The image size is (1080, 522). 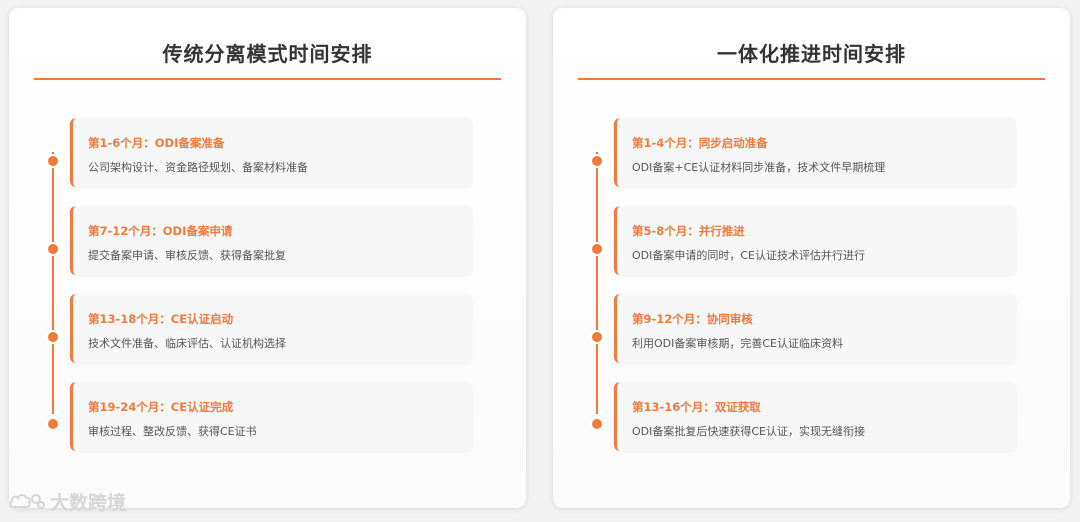 What do you see at coordinates (759, 167) in the screenshot?
I see `timeline-item-desc: ODI备案+CE认证材料同步准备，技术文件早期梳理` at bounding box center [759, 167].